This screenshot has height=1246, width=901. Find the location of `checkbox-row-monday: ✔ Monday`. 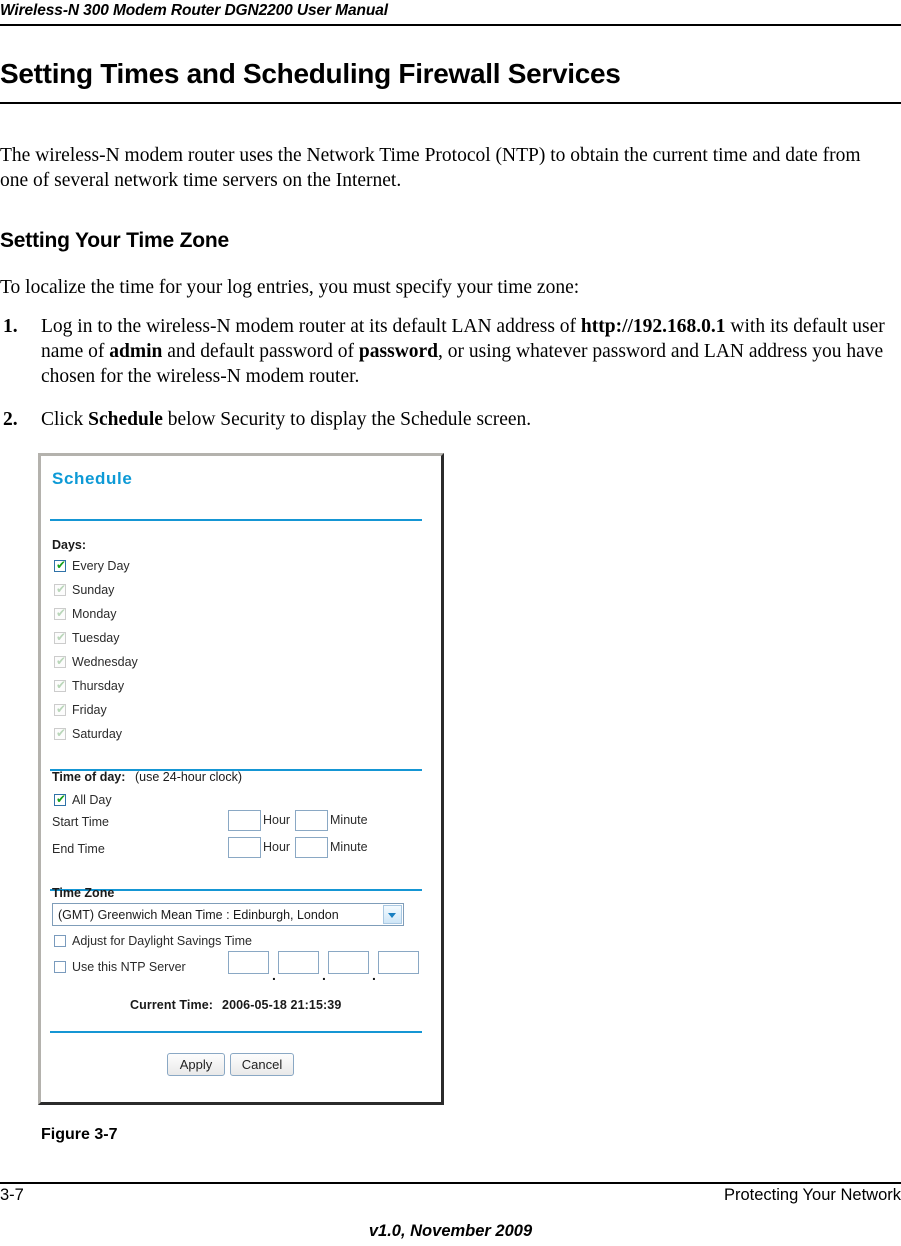

checkbox-row-monday: ✔ Monday is located at coordinates (85, 614).